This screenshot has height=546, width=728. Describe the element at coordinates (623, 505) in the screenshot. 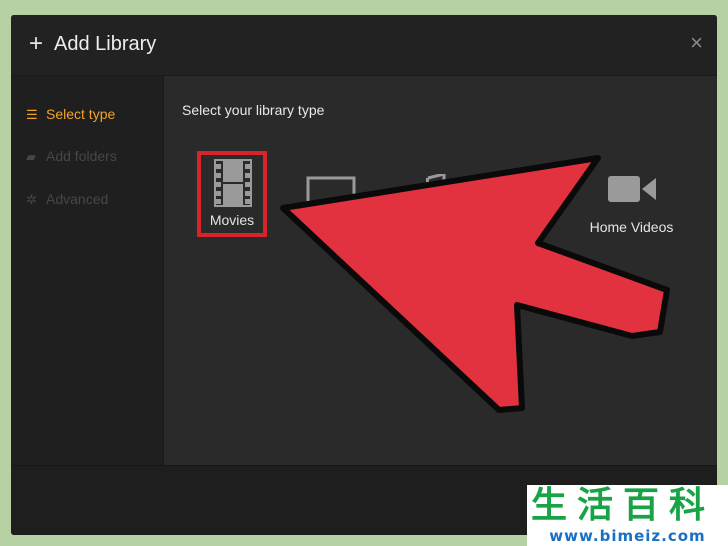

I see `watermark-chars: 生活百科` at that location.